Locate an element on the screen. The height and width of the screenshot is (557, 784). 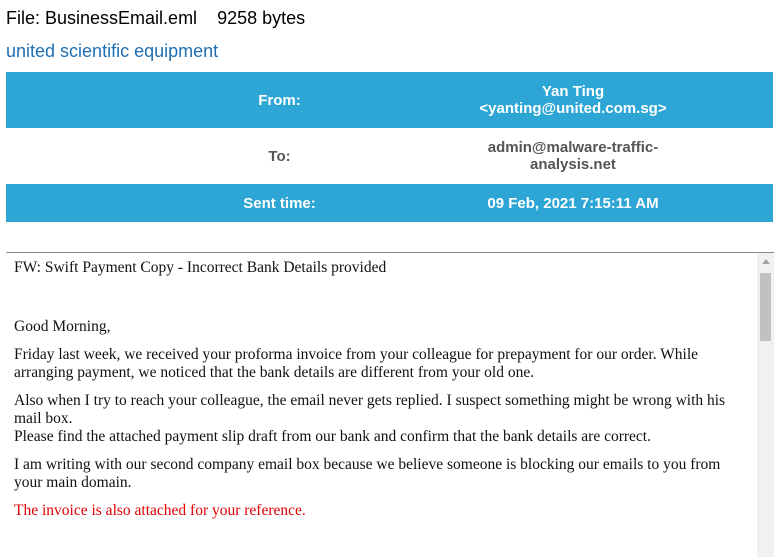
to-email-line1: admin@malware-traffic- is located at coordinates (573, 147).